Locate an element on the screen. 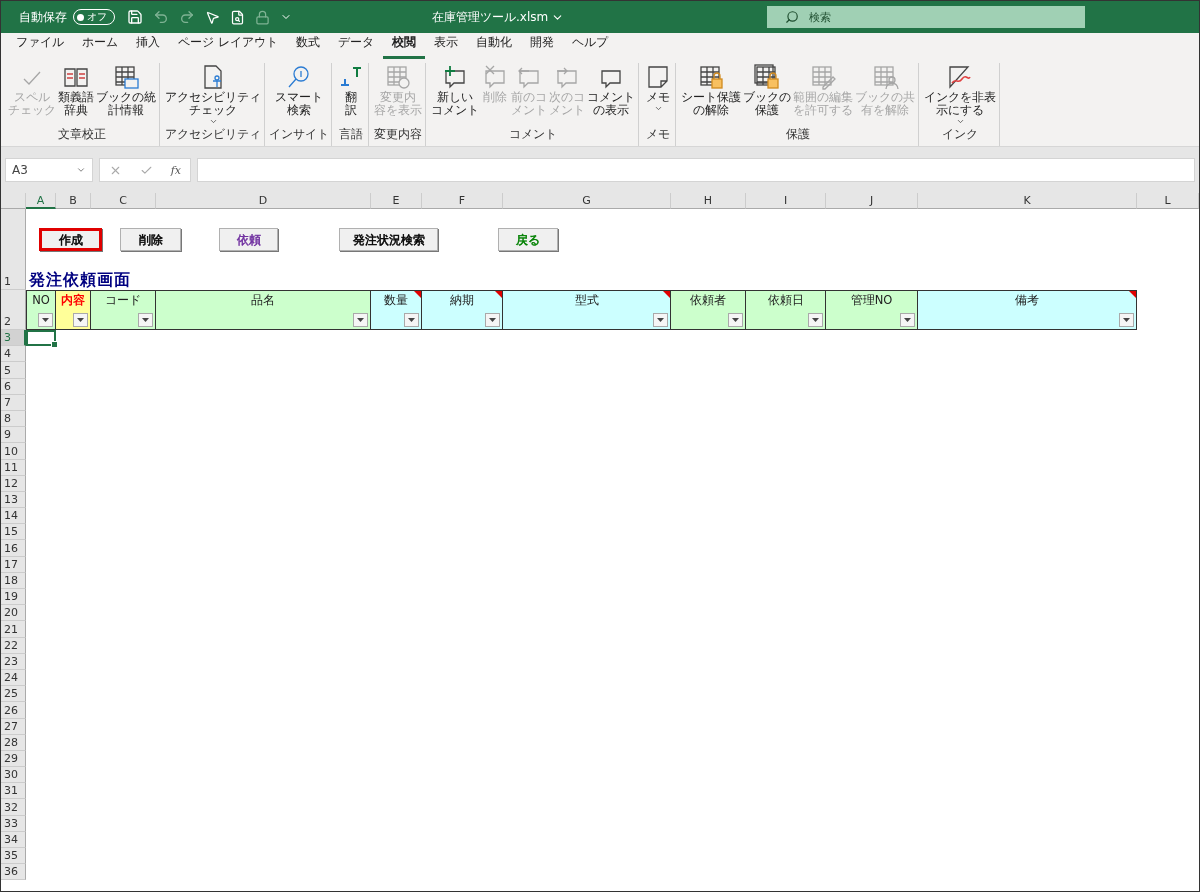 The height and width of the screenshot is (892, 1200). menu-tab: データ is located at coordinates (355, 46).